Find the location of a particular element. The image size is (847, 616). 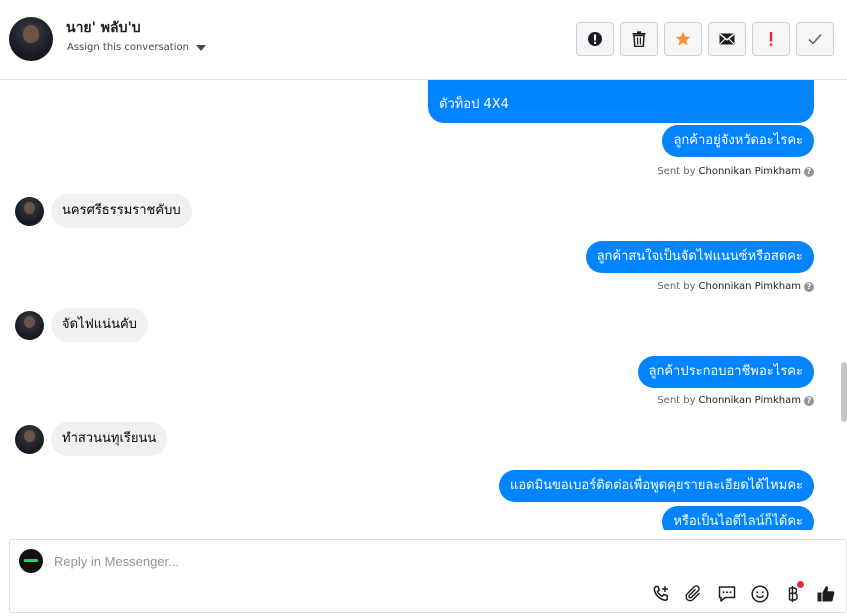

incoming-message: จัดไฟแน่นคับ is located at coordinates (99, 325).